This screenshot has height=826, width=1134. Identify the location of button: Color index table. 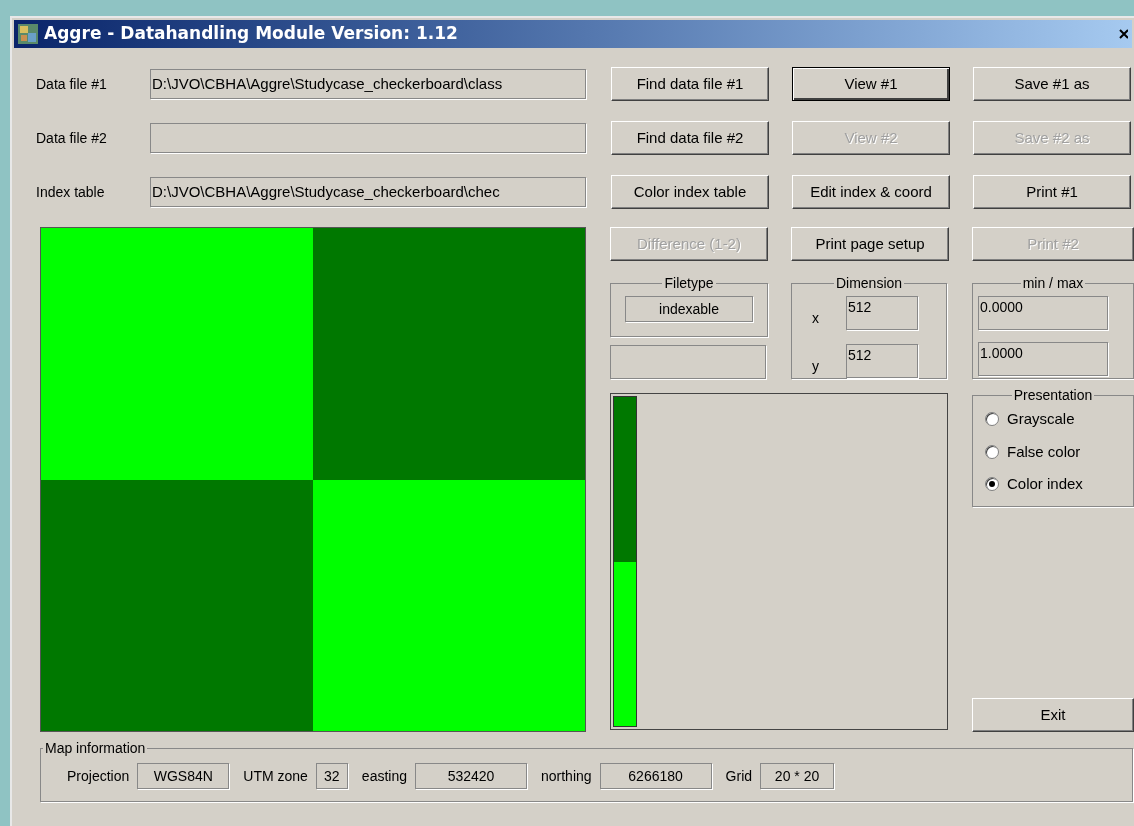
(690, 192).